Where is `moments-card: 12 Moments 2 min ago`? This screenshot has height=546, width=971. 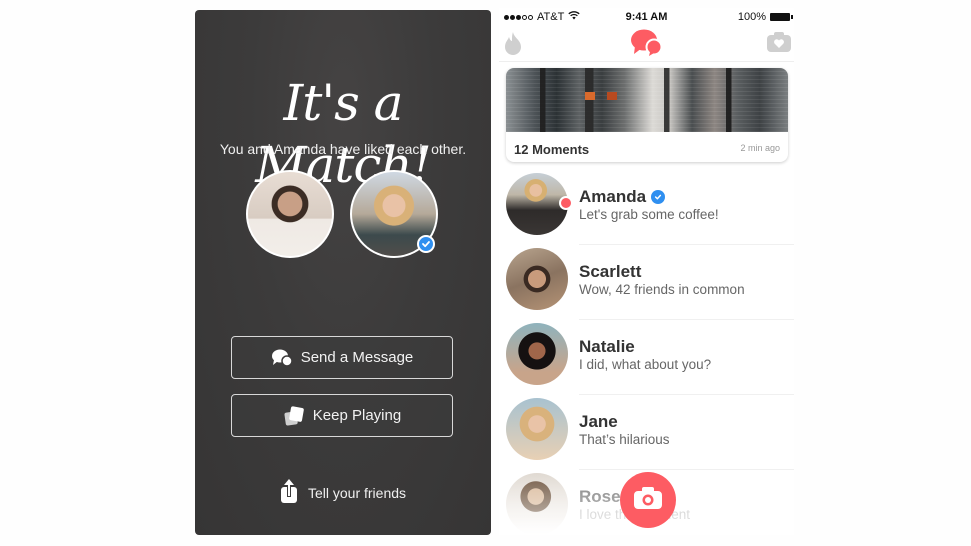
moments-card: 12 Moments 2 min ago is located at coordinates (647, 115).